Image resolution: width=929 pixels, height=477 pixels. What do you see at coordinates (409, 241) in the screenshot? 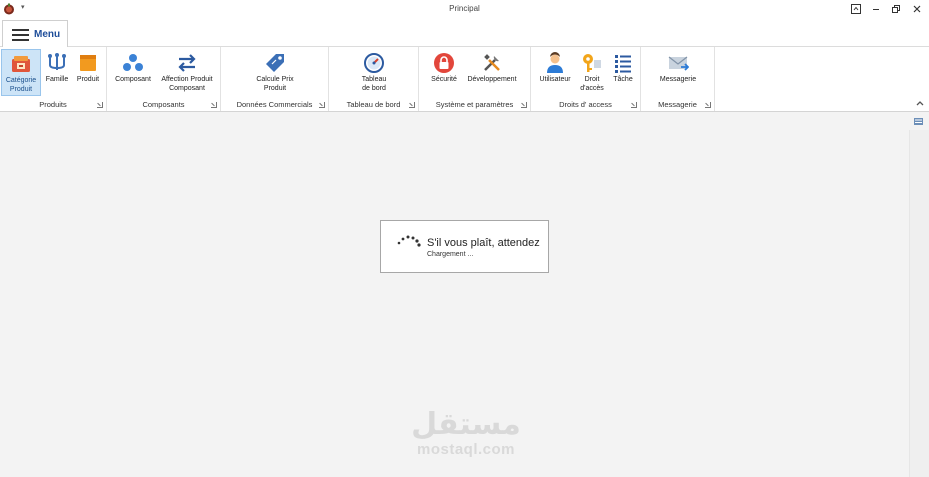
I see `loading-spinner-icon` at bounding box center [409, 241].